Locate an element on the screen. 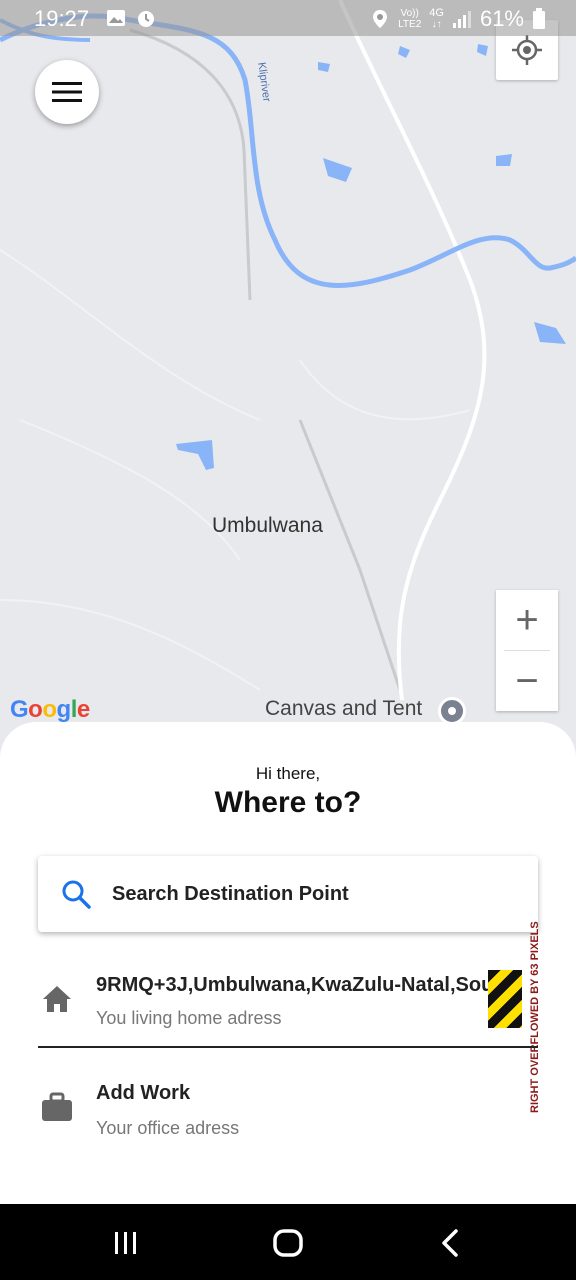 The width and height of the screenshot is (576, 1280). zoom-controls: + − is located at coordinates (527, 650).